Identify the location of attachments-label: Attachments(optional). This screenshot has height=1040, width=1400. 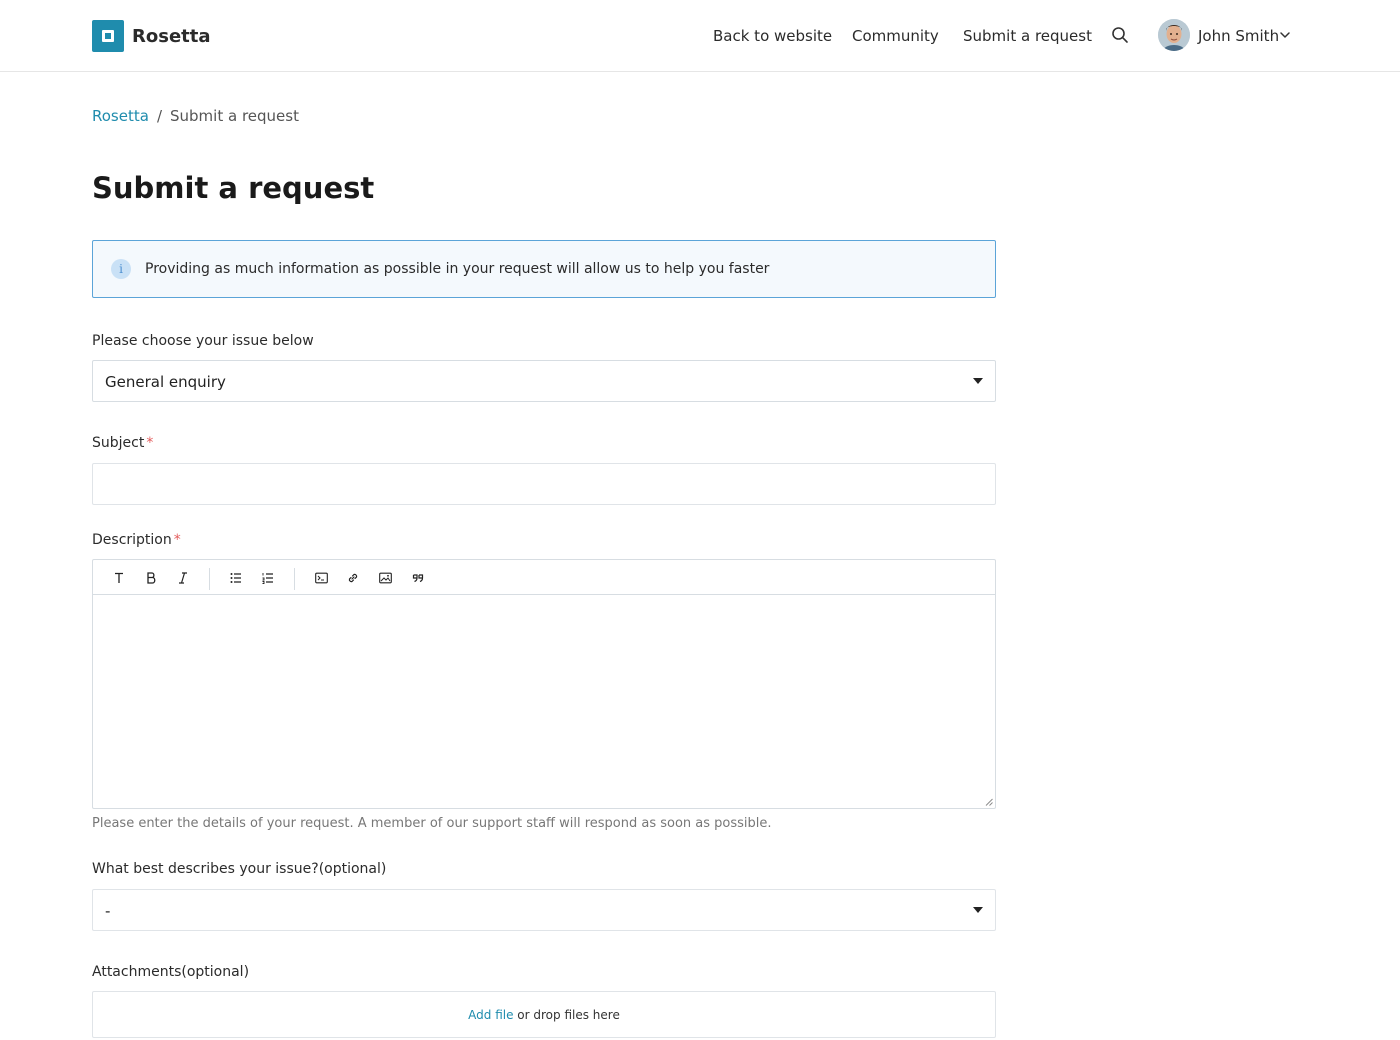
(170, 972).